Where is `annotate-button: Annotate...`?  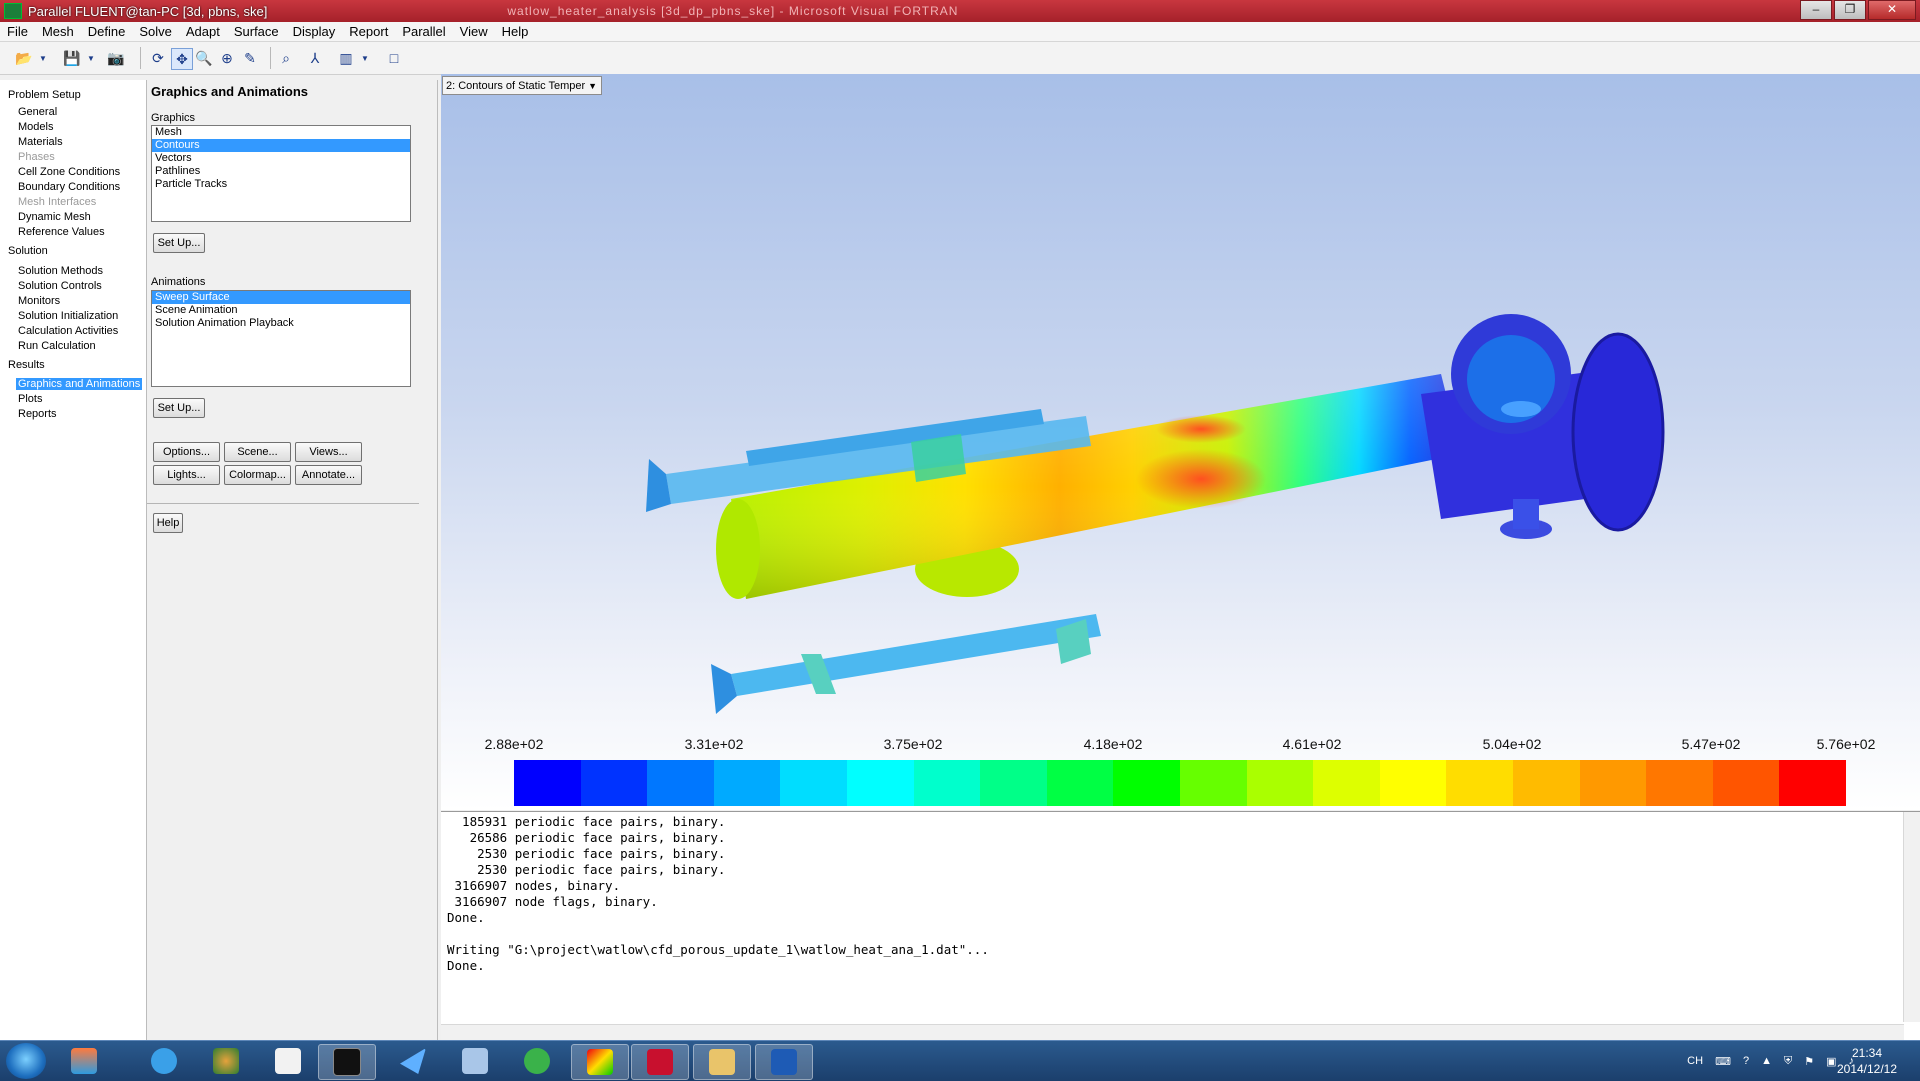
annotate-button: Annotate... is located at coordinates (328, 475).